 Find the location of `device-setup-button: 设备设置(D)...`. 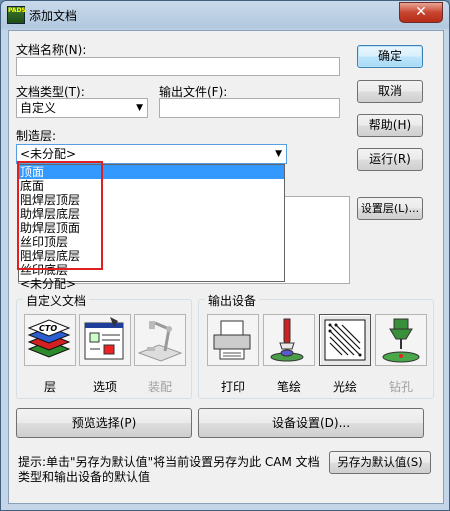

device-setup-button: 设备设置(D)... is located at coordinates (311, 423).